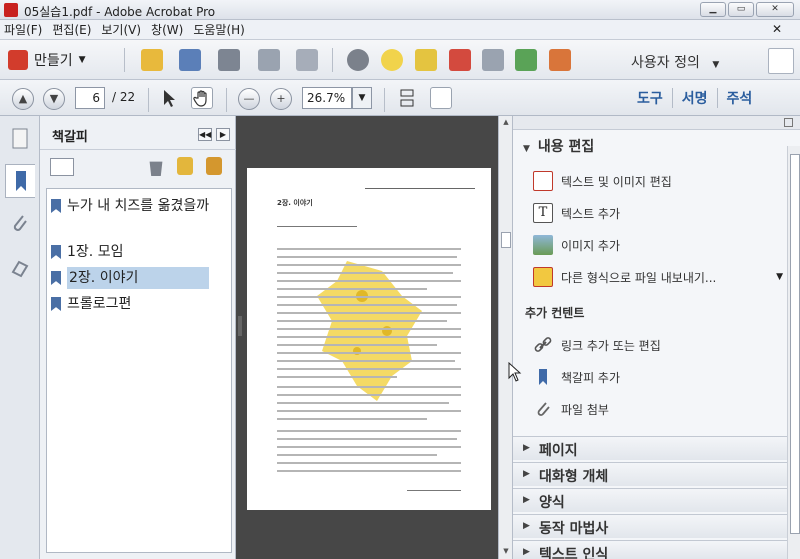 Image resolution: width=800 pixels, height=559 pixels. I want to click on comment-icon, so click(392, 60).